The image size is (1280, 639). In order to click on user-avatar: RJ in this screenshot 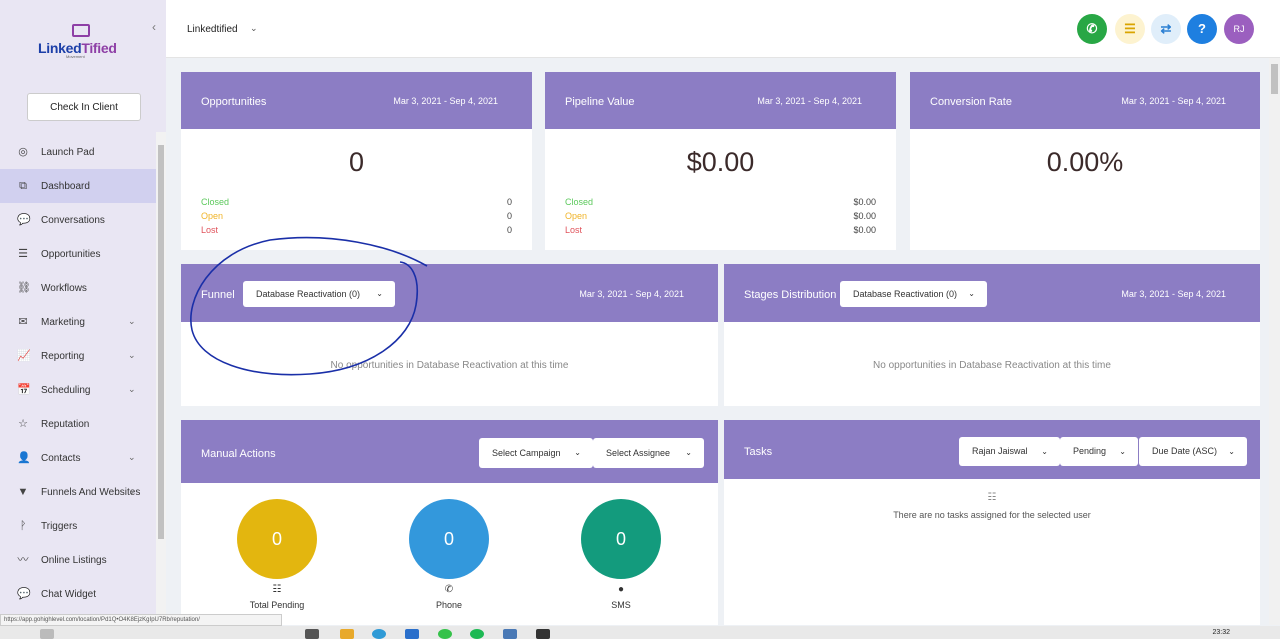, I will do `click(1239, 29)`.